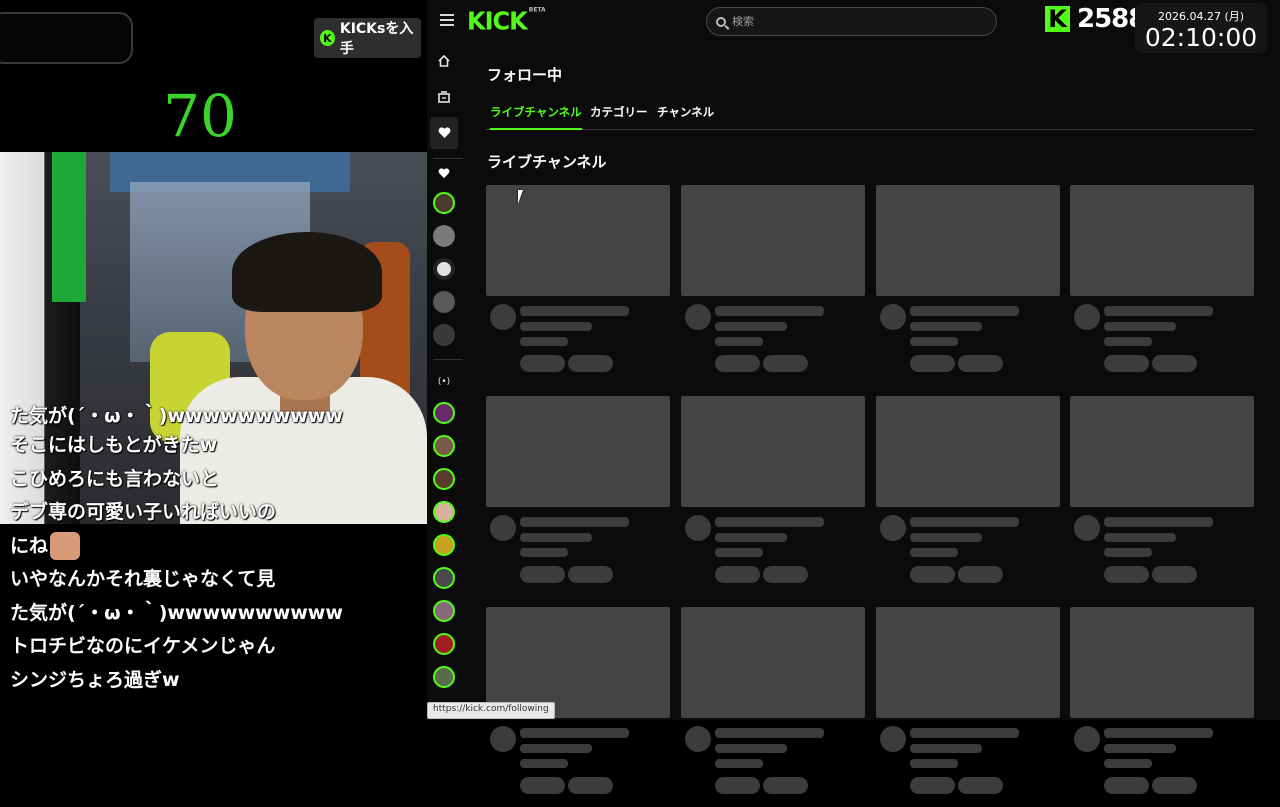 The height and width of the screenshot is (807, 1280). What do you see at coordinates (721, 21) in the screenshot?
I see `search-icon` at bounding box center [721, 21].